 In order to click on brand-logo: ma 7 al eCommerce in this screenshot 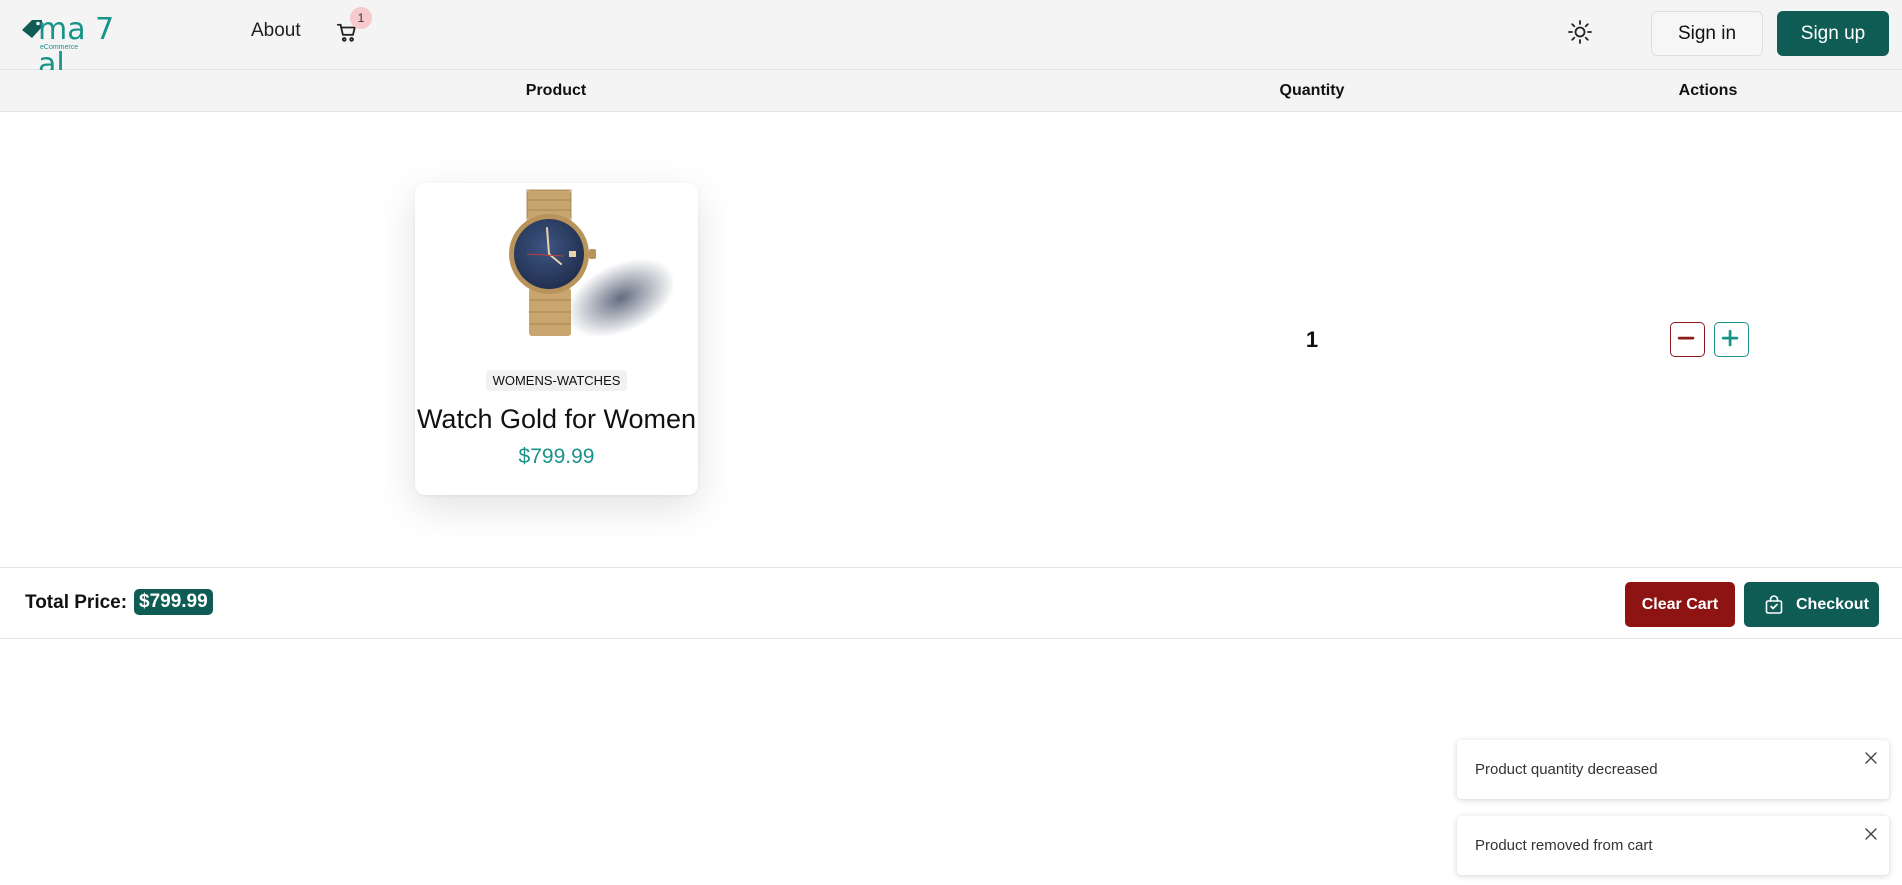, I will do `click(85, 46)`.